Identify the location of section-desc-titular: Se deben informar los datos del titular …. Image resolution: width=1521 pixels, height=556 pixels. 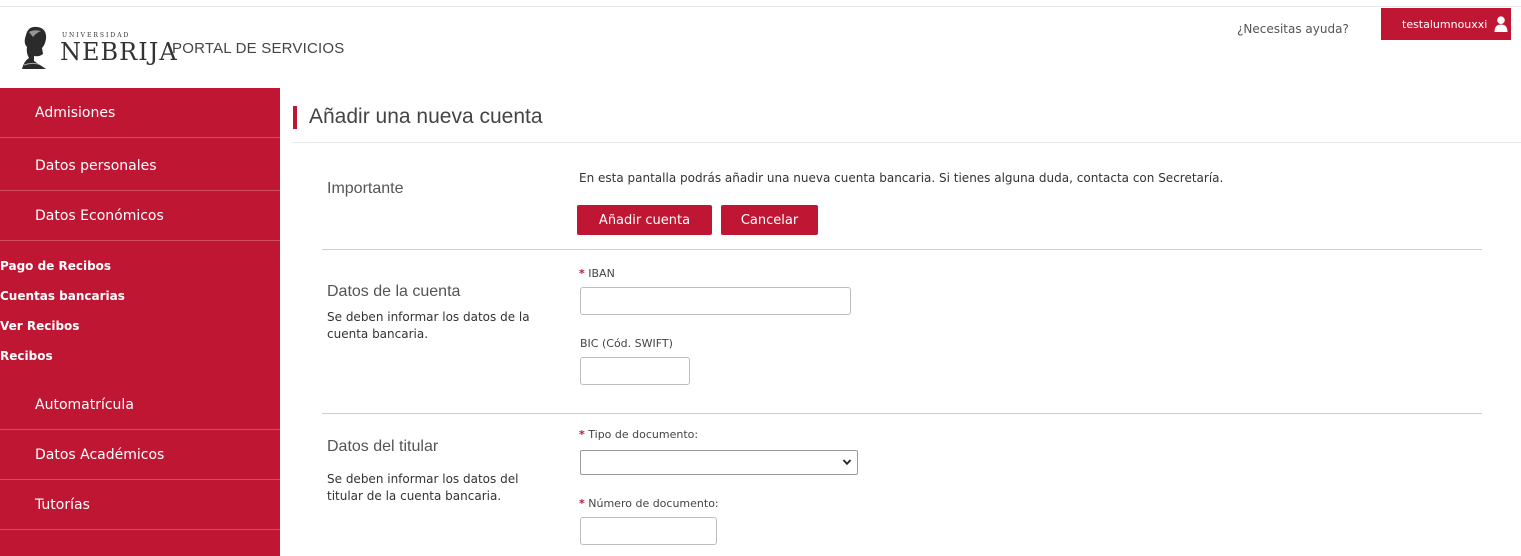
(423, 487).